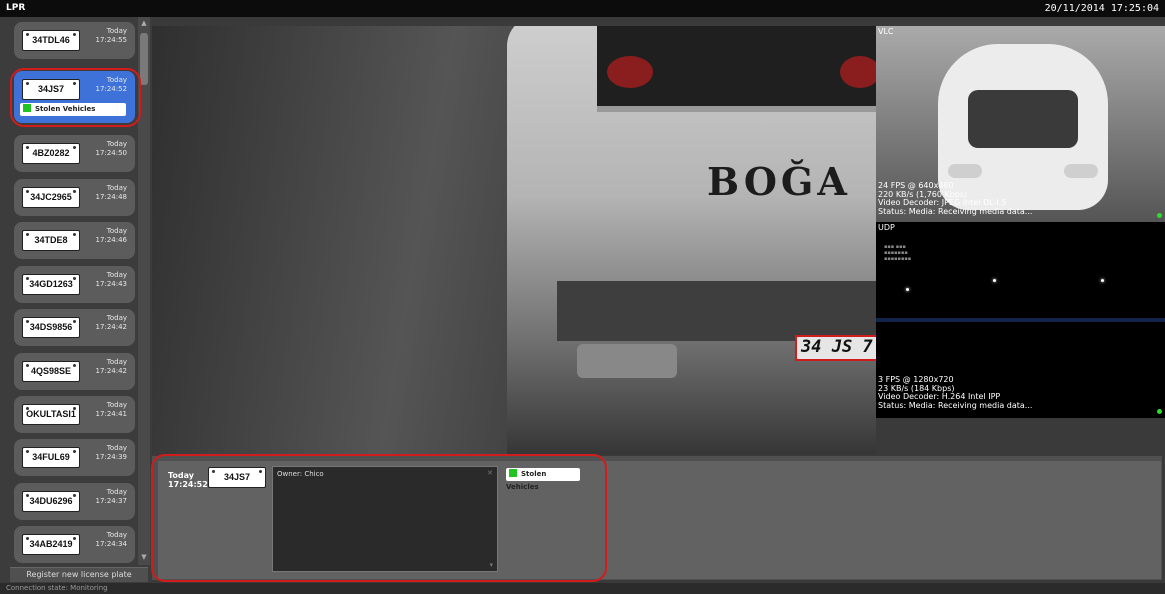 This screenshot has height=594, width=1165. Describe the element at coordinates (51, 197) in the screenshot. I see `plate-image: 34JC2965` at that location.